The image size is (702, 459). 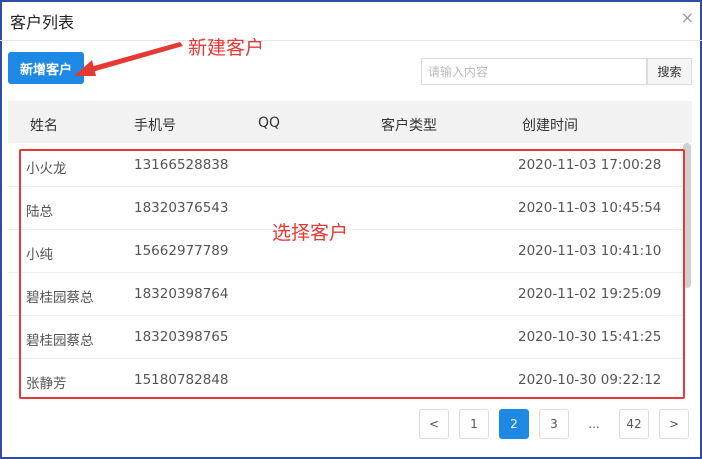 I want to click on close-icon: ×, so click(x=687, y=17).